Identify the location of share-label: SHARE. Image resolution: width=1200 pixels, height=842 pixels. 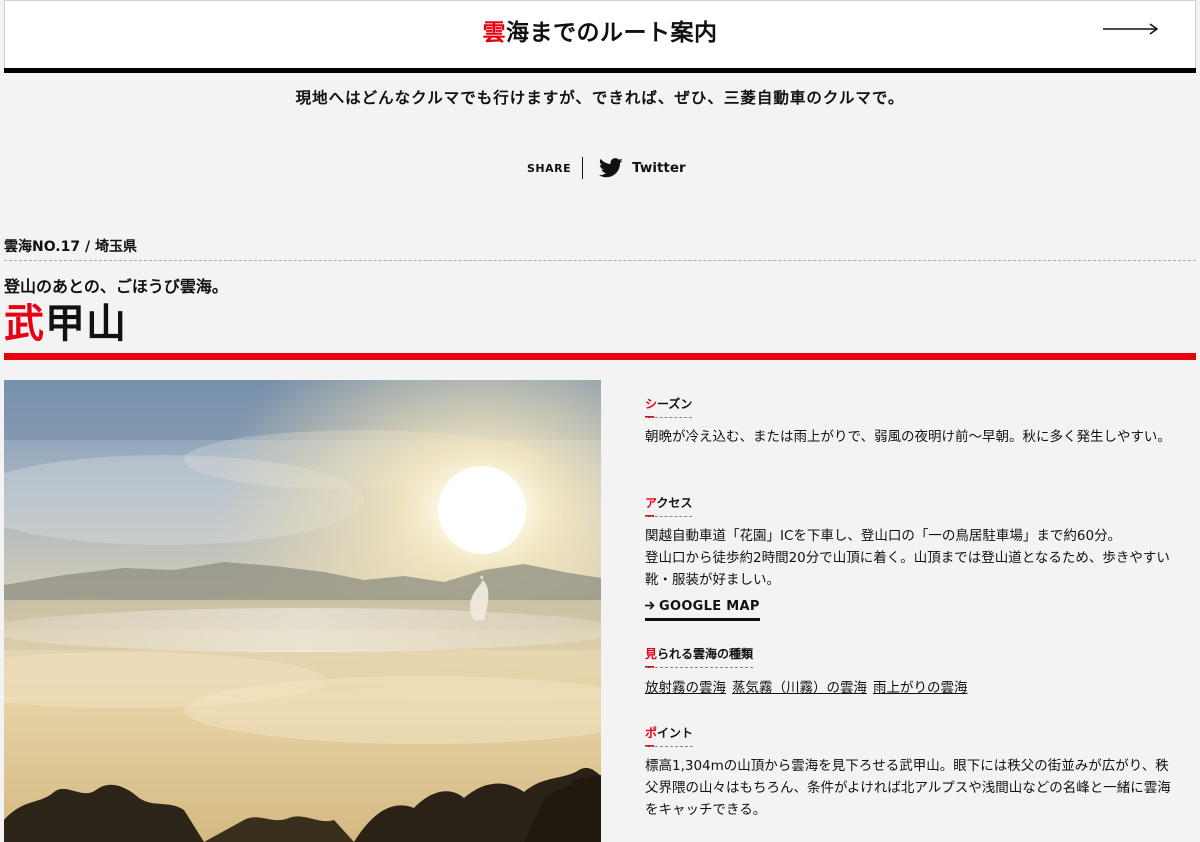
(549, 168).